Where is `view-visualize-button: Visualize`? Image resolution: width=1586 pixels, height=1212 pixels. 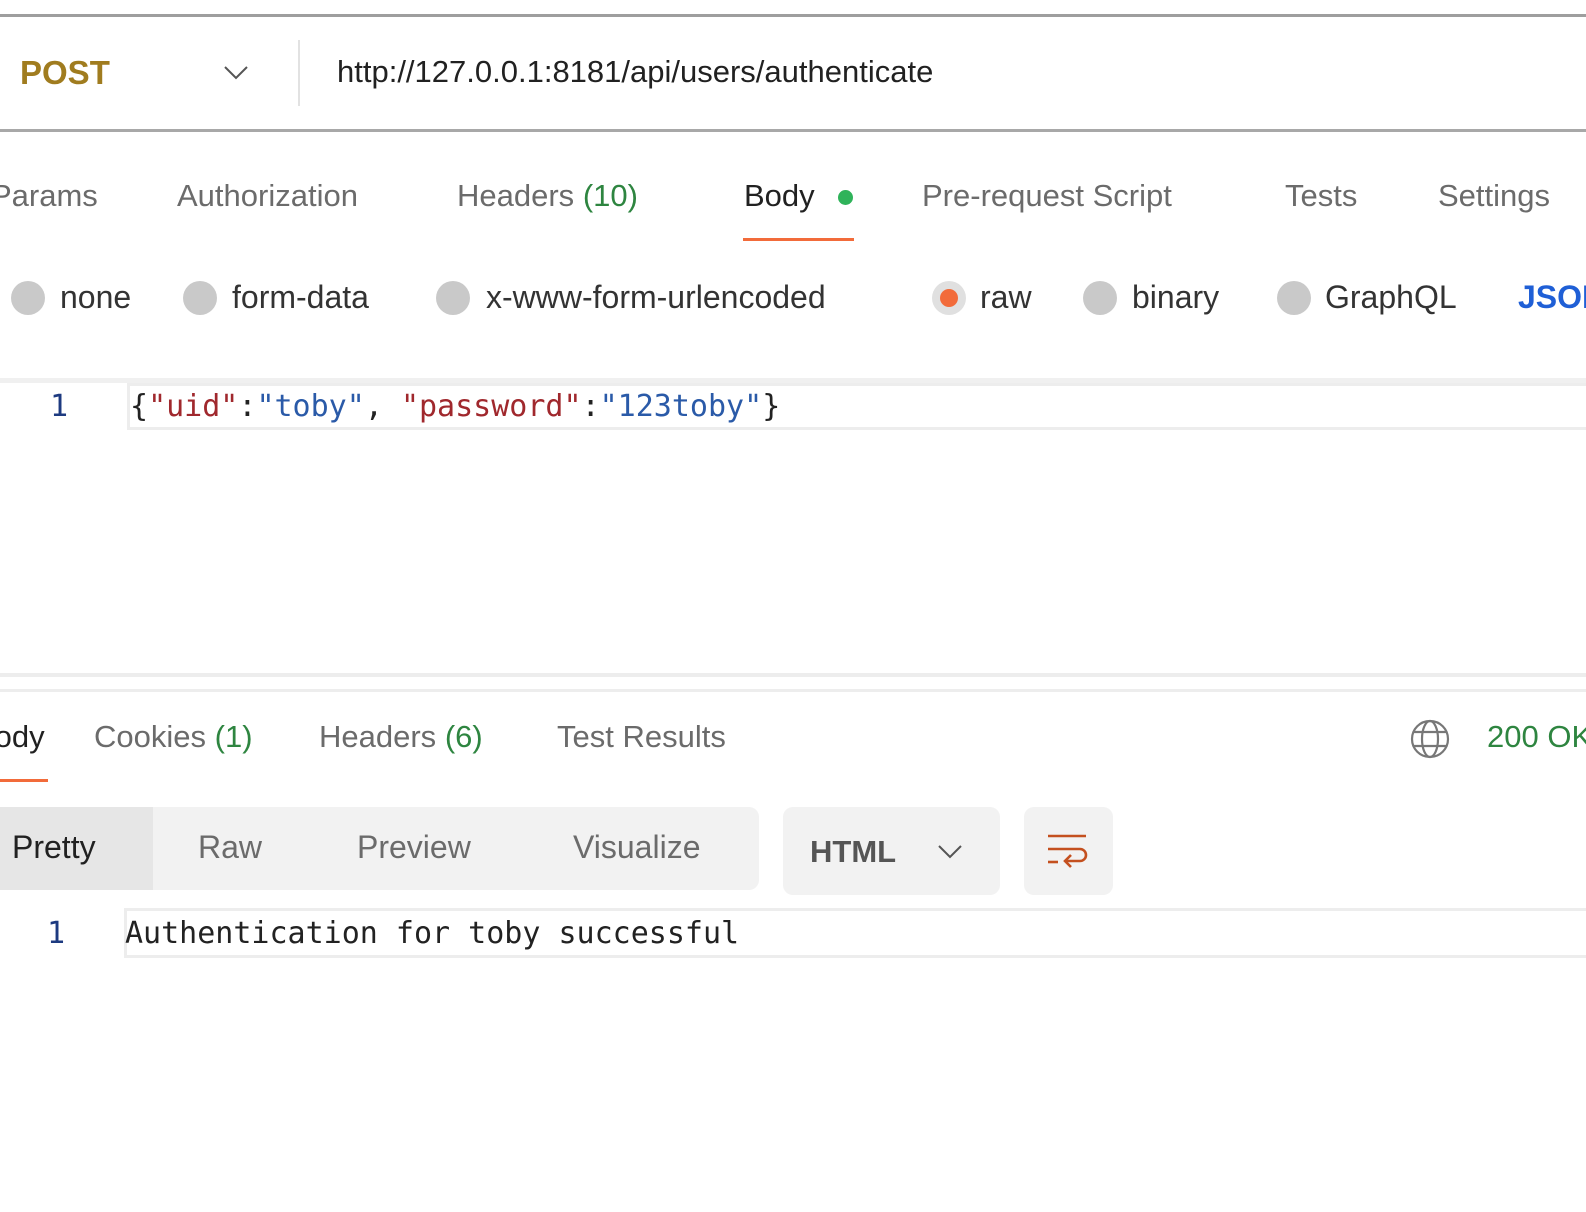 view-visualize-button: Visualize is located at coordinates (636, 847).